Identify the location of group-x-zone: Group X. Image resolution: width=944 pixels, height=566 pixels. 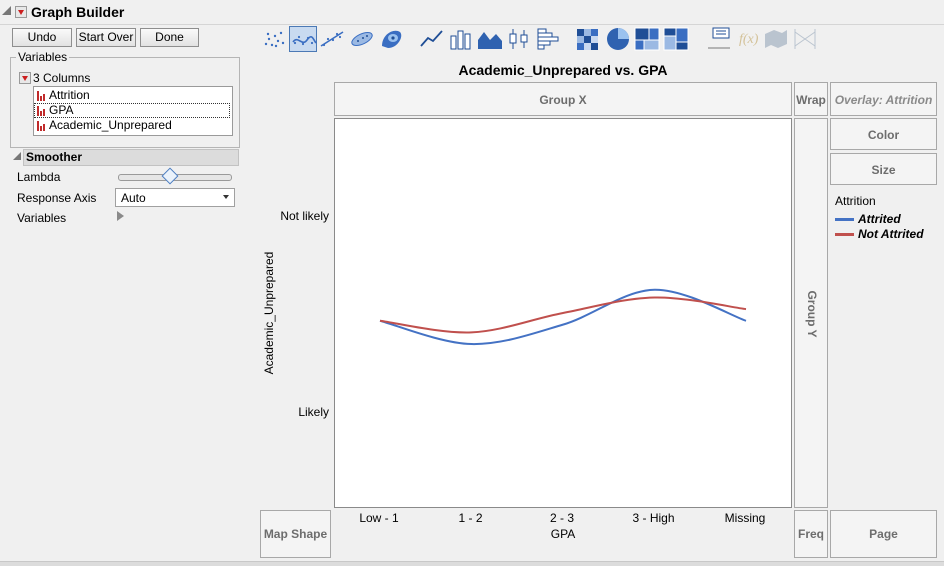
(563, 99).